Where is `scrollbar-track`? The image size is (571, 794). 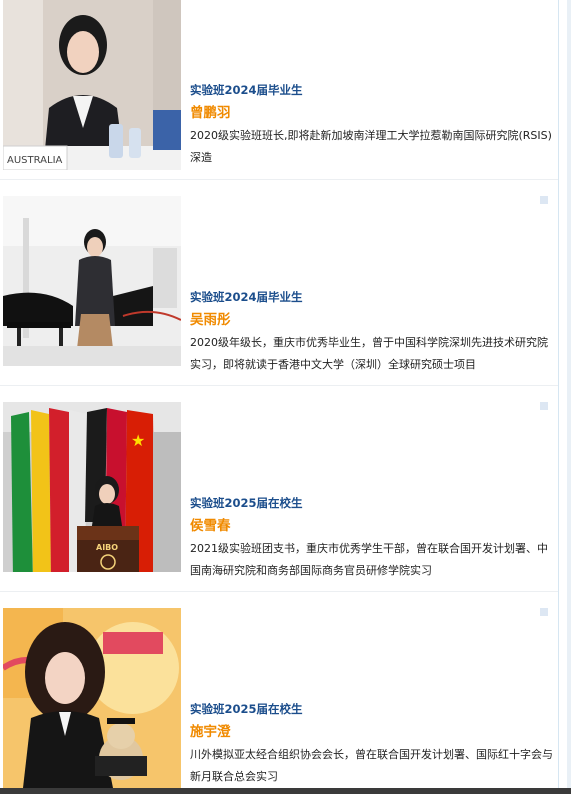
scrollbar-track is located at coordinates (569, 397).